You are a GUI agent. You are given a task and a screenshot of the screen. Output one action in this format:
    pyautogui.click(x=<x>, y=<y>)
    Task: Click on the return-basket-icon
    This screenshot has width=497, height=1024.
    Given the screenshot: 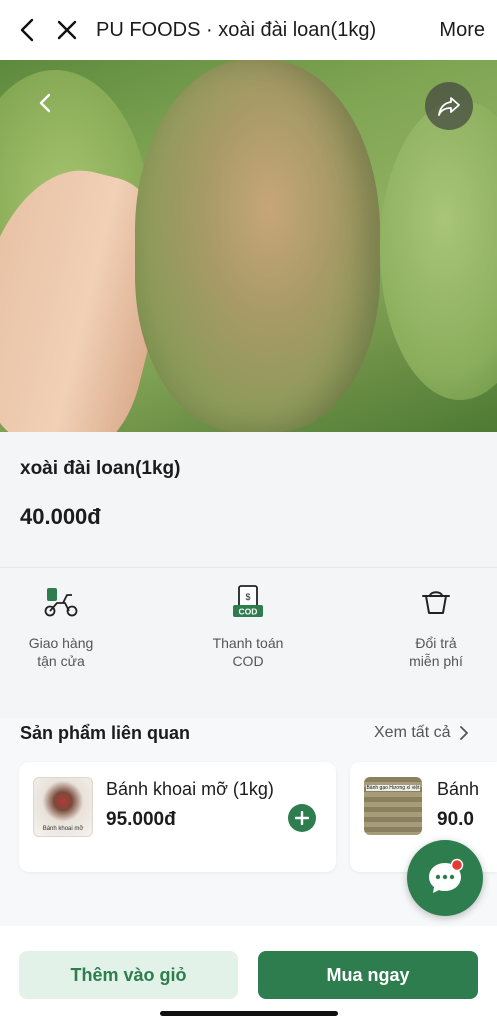 What is the action you would take?
    pyautogui.click(x=436, y=602)
    